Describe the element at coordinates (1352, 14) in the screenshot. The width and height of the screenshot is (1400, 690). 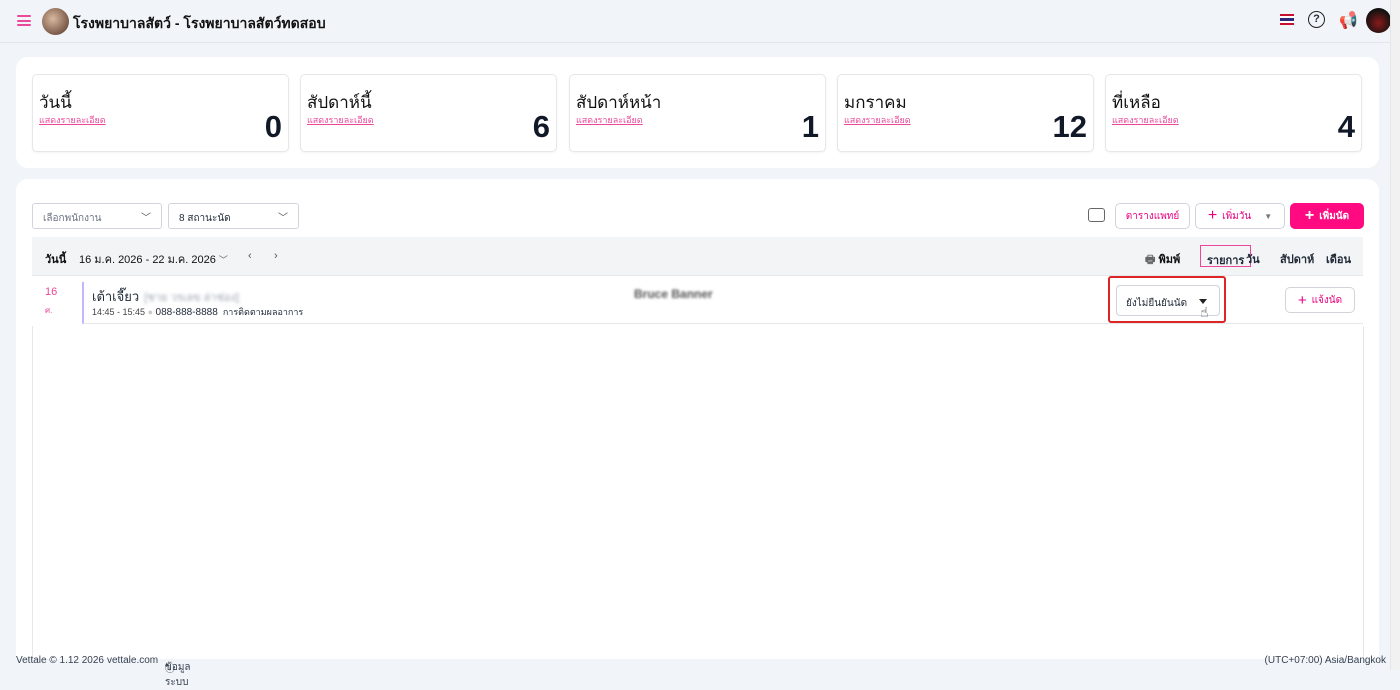
I see `notification-dot` at that location.